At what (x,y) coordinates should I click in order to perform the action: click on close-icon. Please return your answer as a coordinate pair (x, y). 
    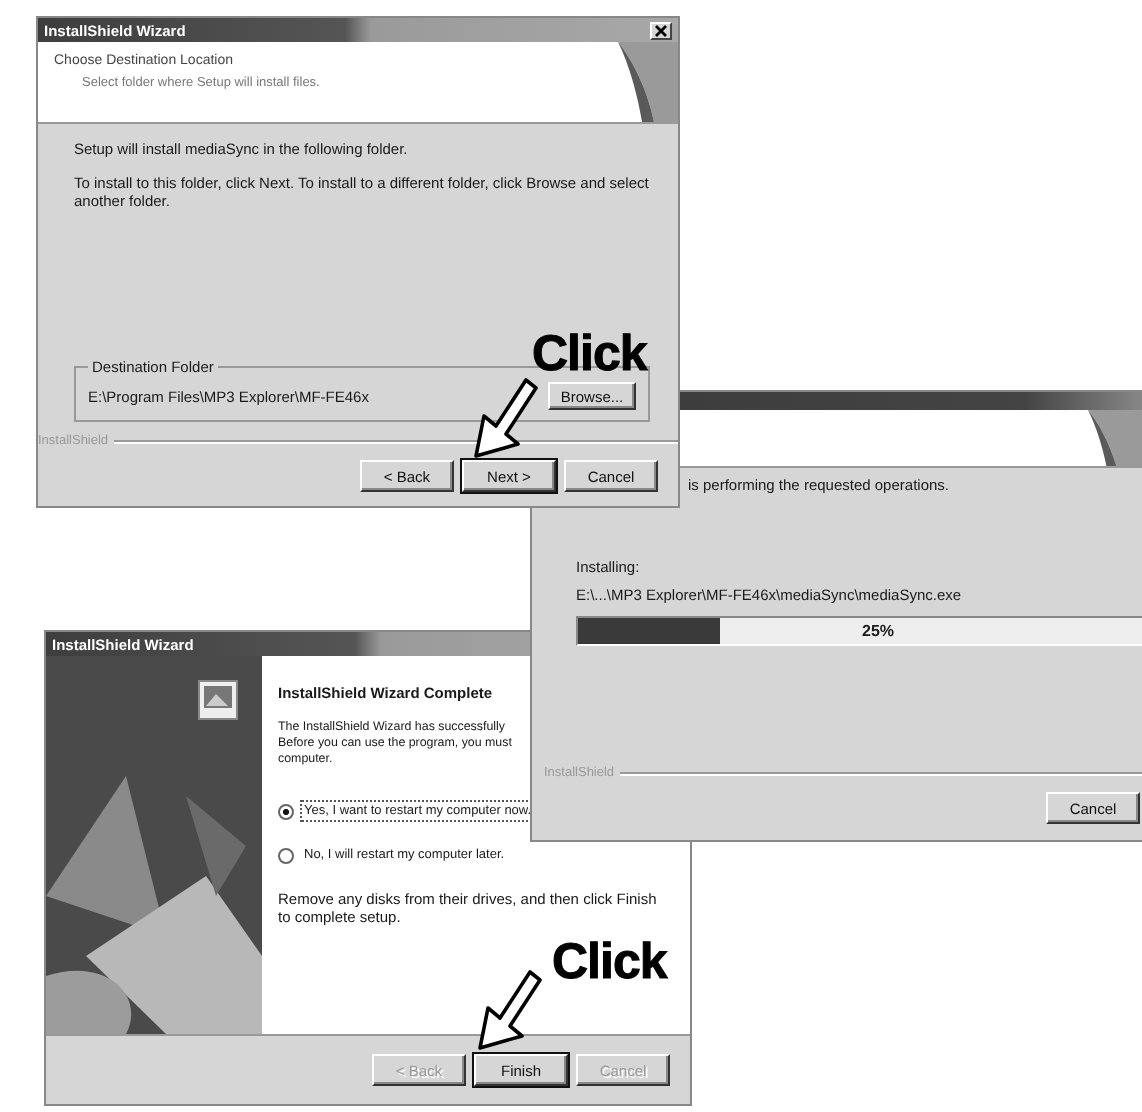
    Looking at the image, I should click on (661, 30).